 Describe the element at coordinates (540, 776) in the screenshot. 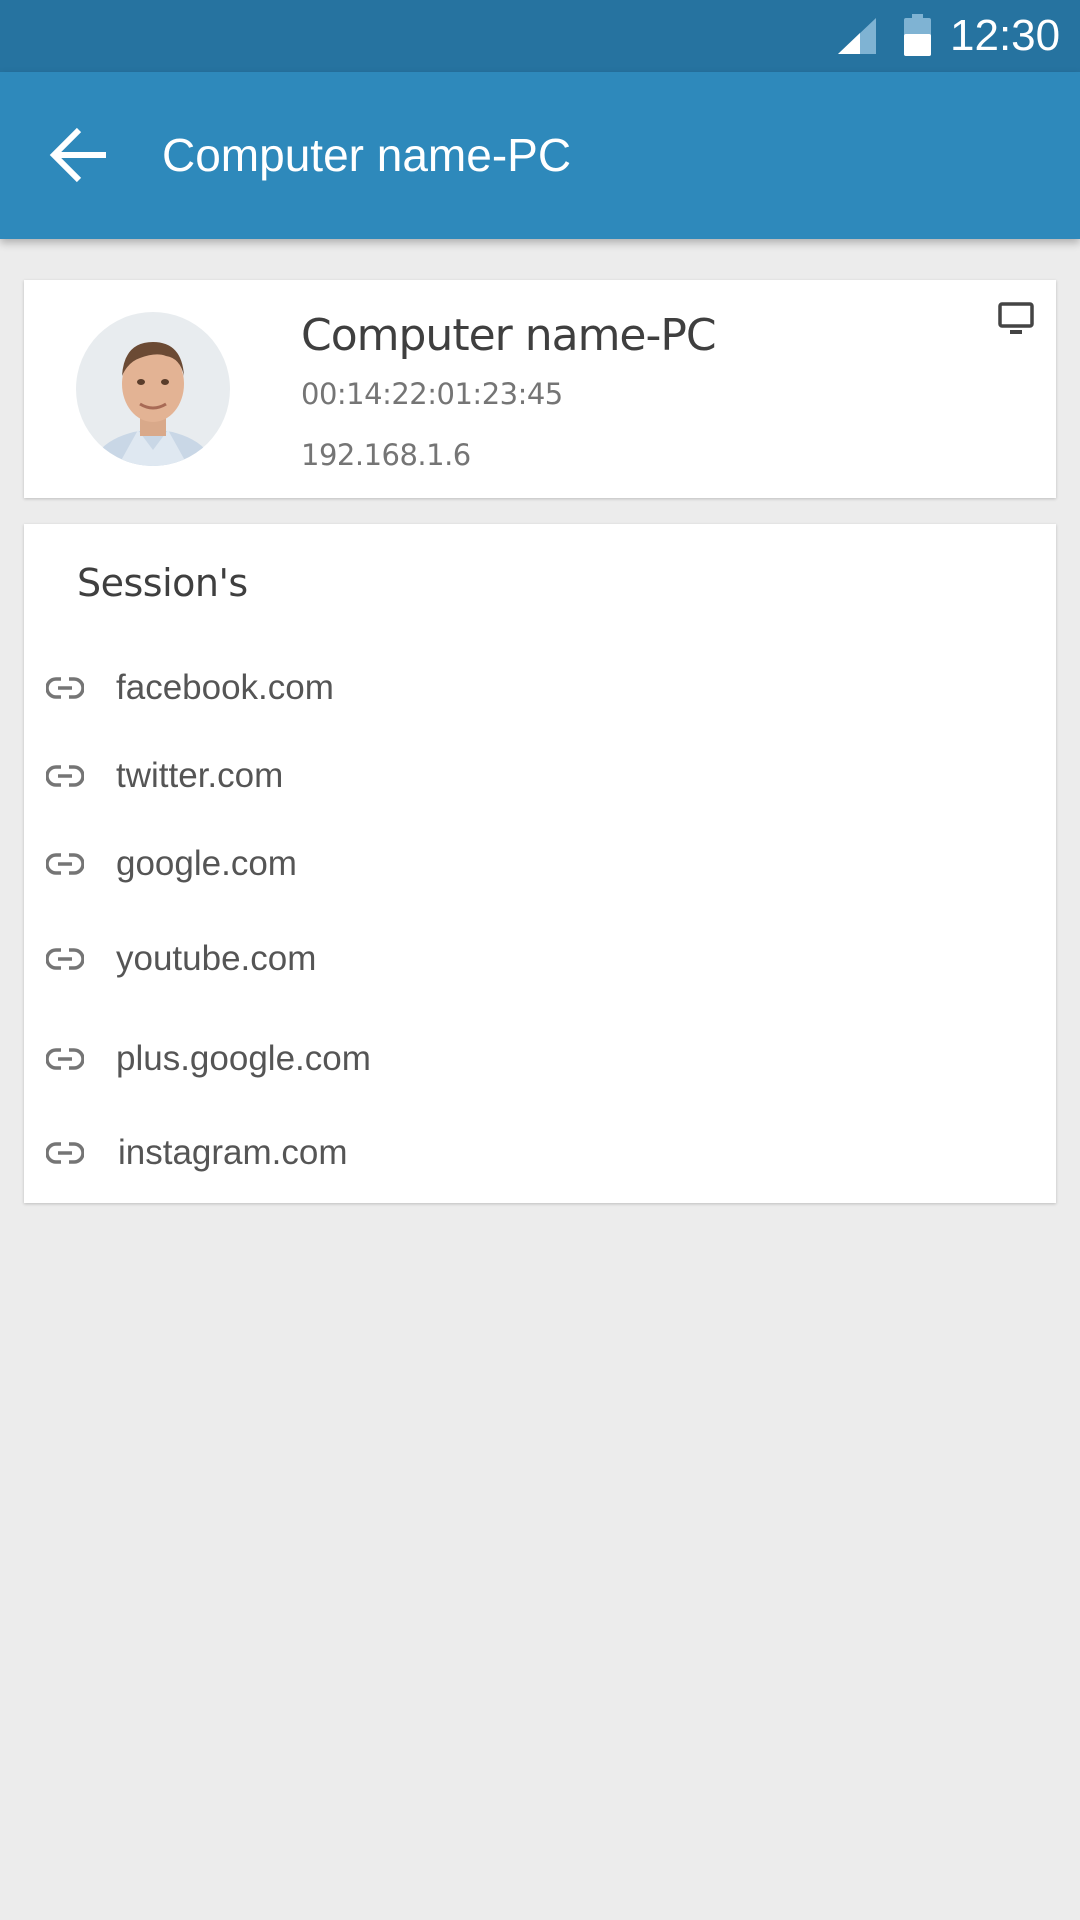

I see `session-item: twitter.com` at that location.